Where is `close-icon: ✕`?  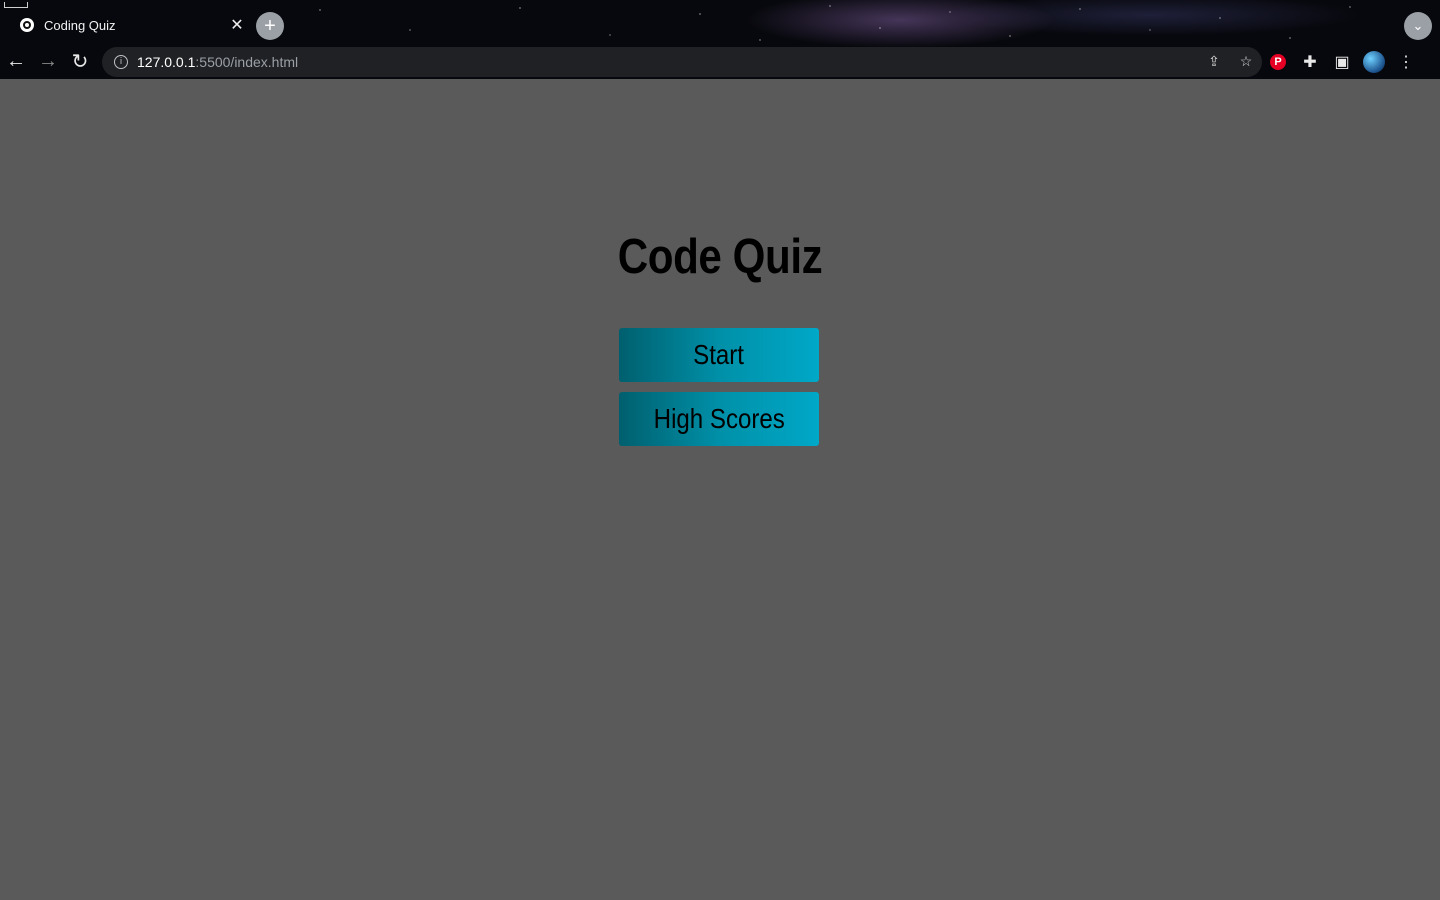
close-icon: ✕ is located at coordinates (237, 25).